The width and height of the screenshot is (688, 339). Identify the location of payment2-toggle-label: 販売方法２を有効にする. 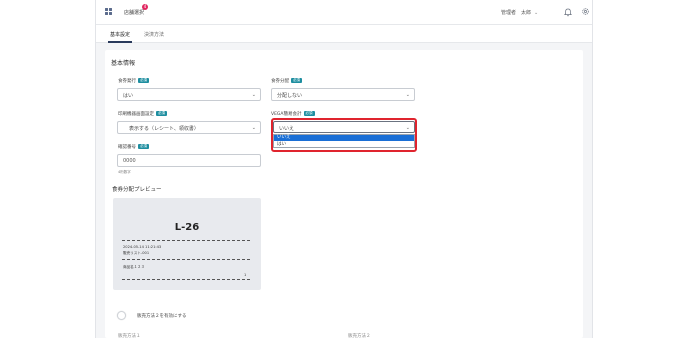
(162, 316).